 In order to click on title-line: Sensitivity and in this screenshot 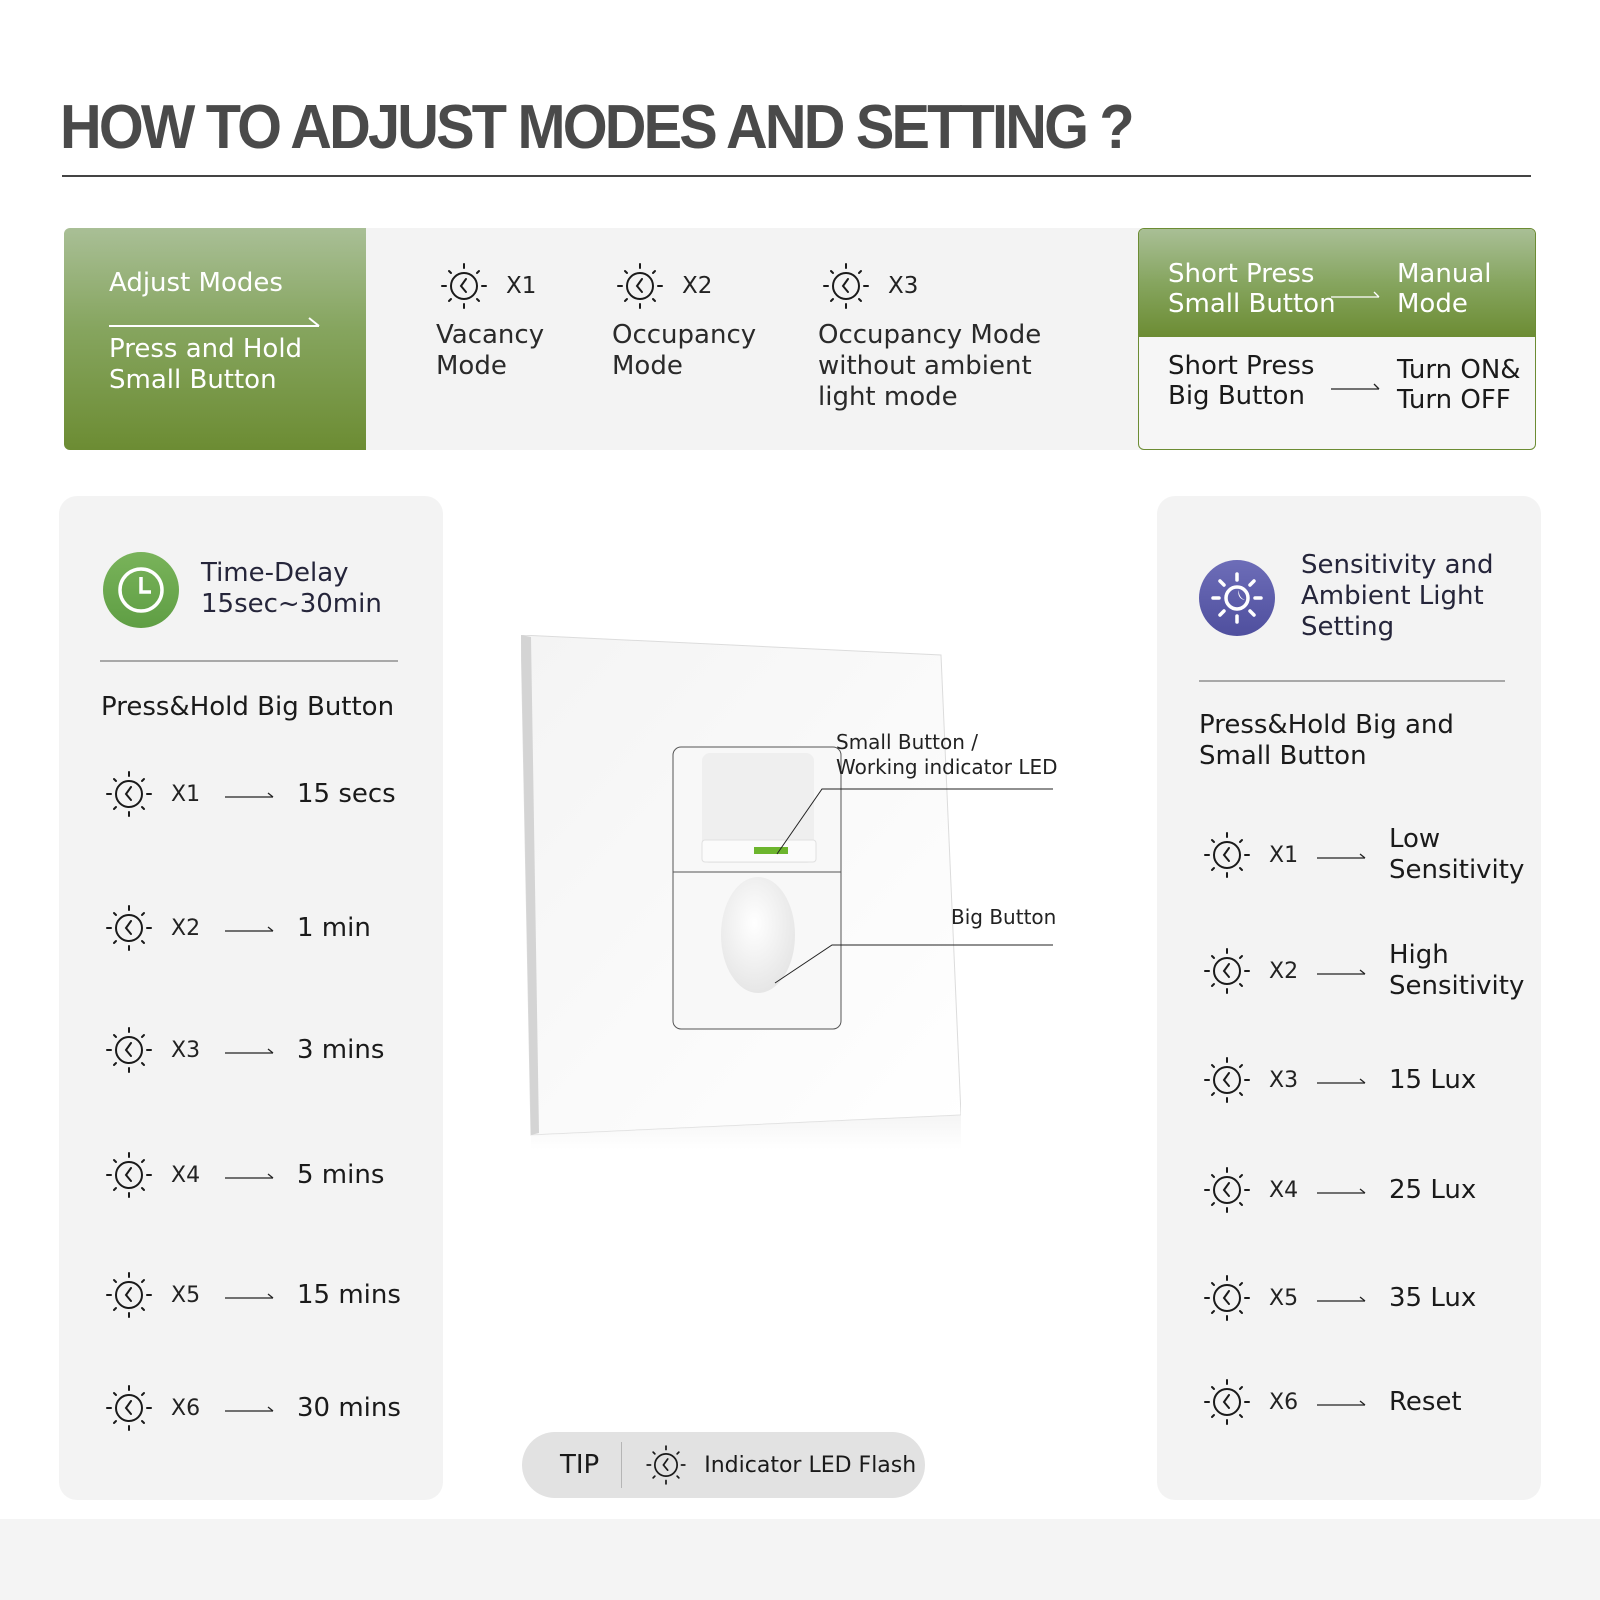, I will do `click(1397, 565)`.